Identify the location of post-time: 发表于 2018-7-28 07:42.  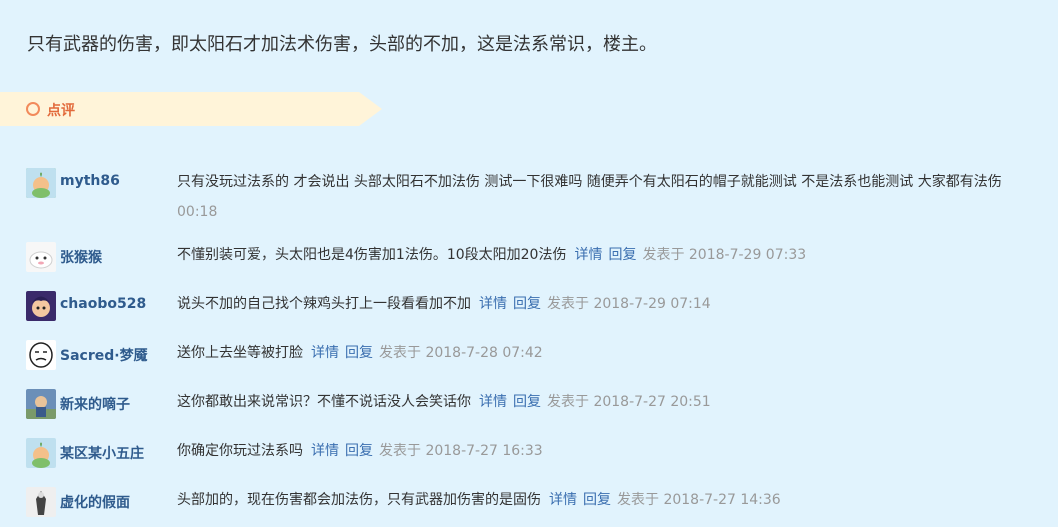
(461, 353).